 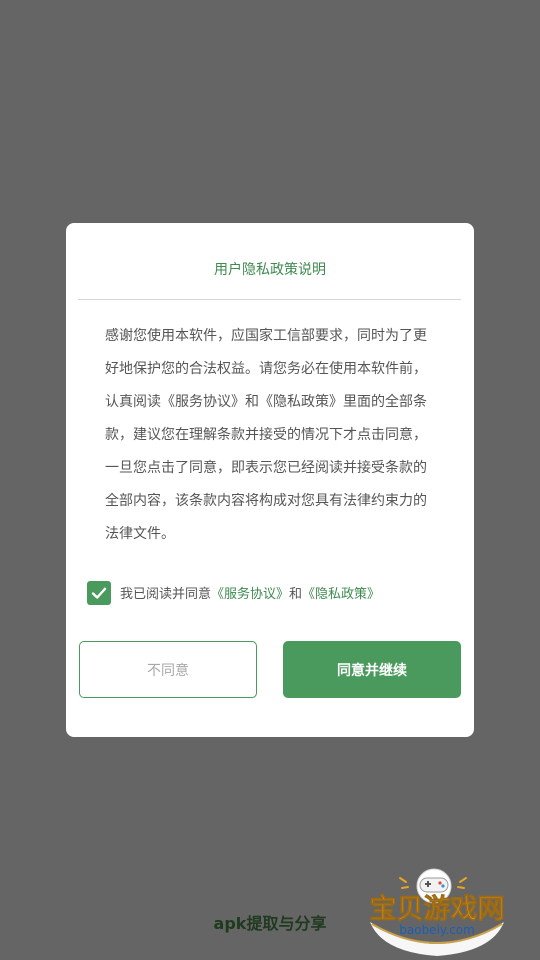 What do you see at coordinates (166, 594) in the screenshot?
I see `consent-prefix: 我已阅读并同意` at bounding box center [166, 594].